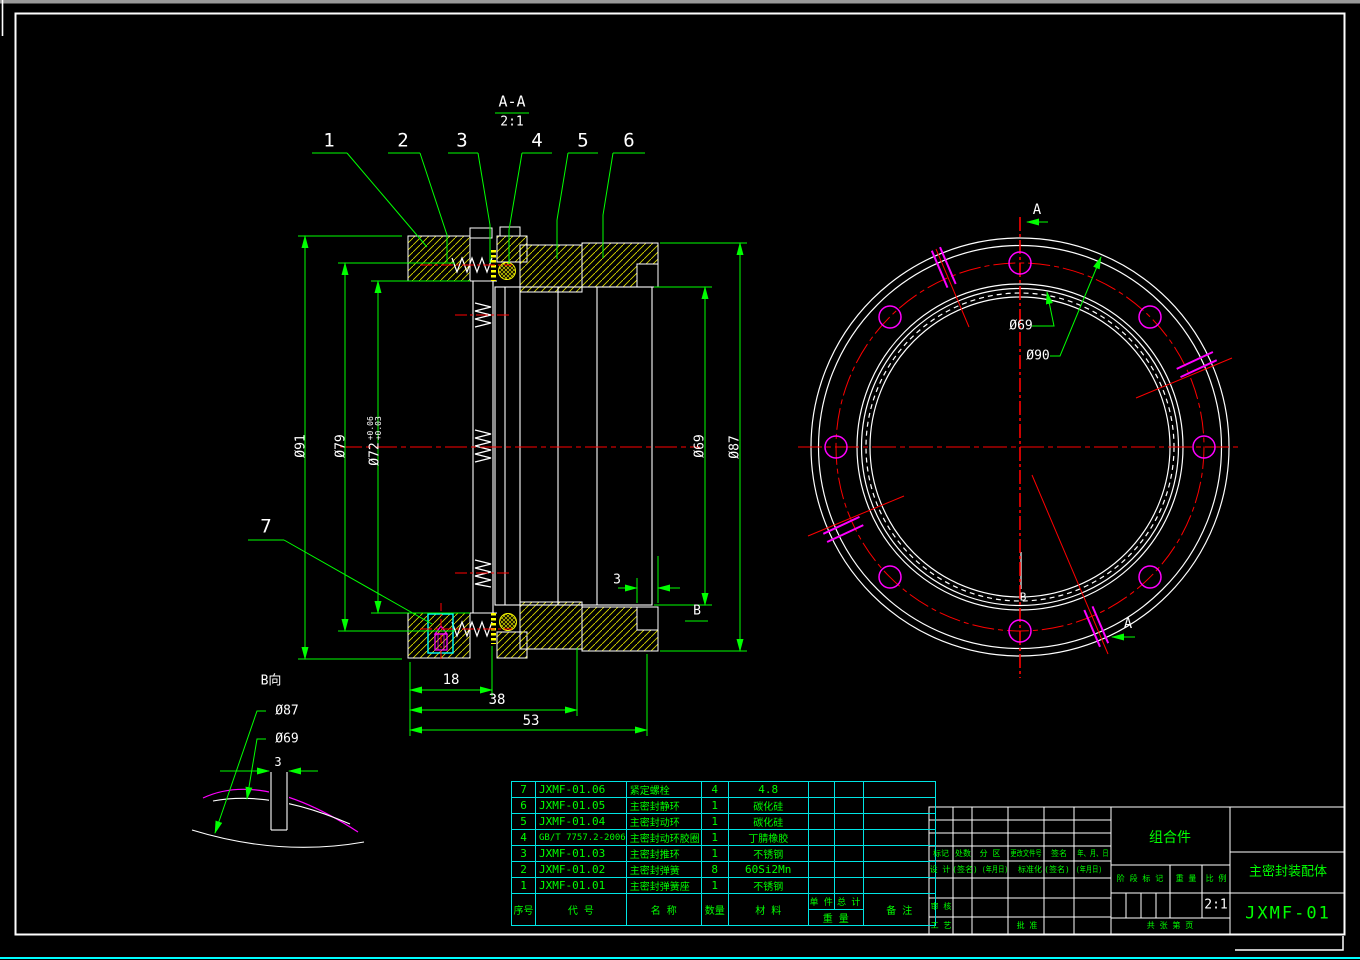  What do you see at coordinates (663, 909) in the screenshot?
I see `bom-header-name: 名 称` at bounding box center [663, 909].